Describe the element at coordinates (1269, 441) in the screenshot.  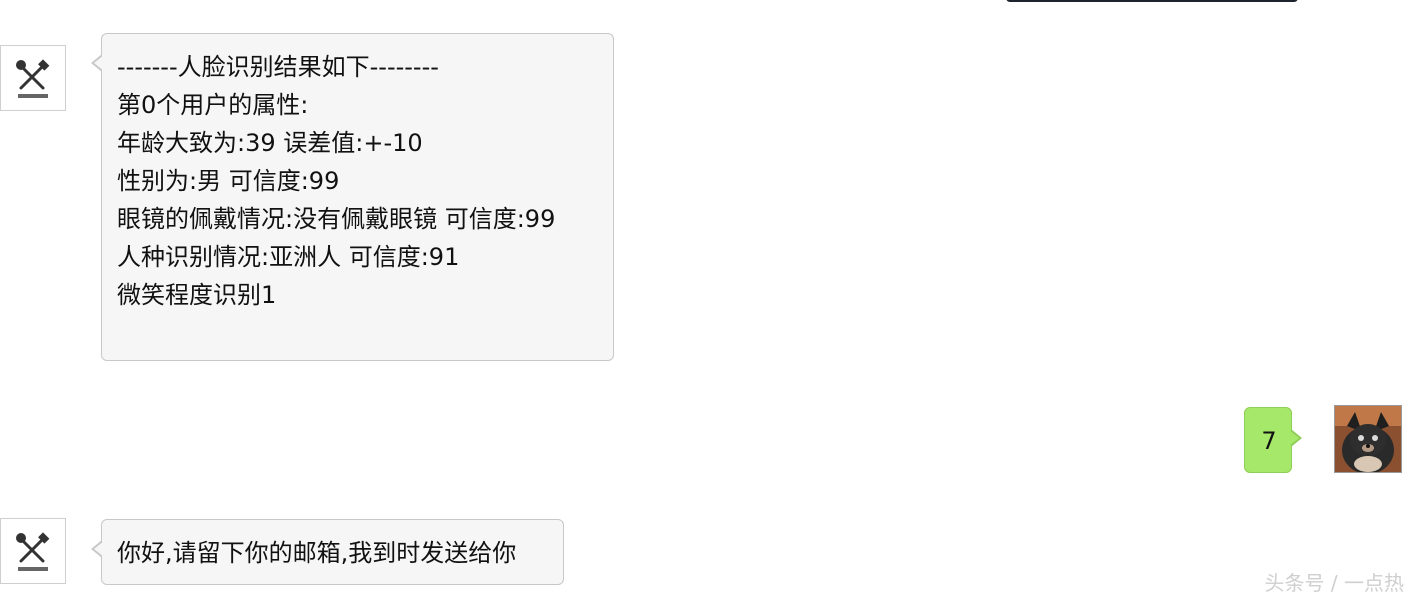
I see `message-text: 7` at that location.